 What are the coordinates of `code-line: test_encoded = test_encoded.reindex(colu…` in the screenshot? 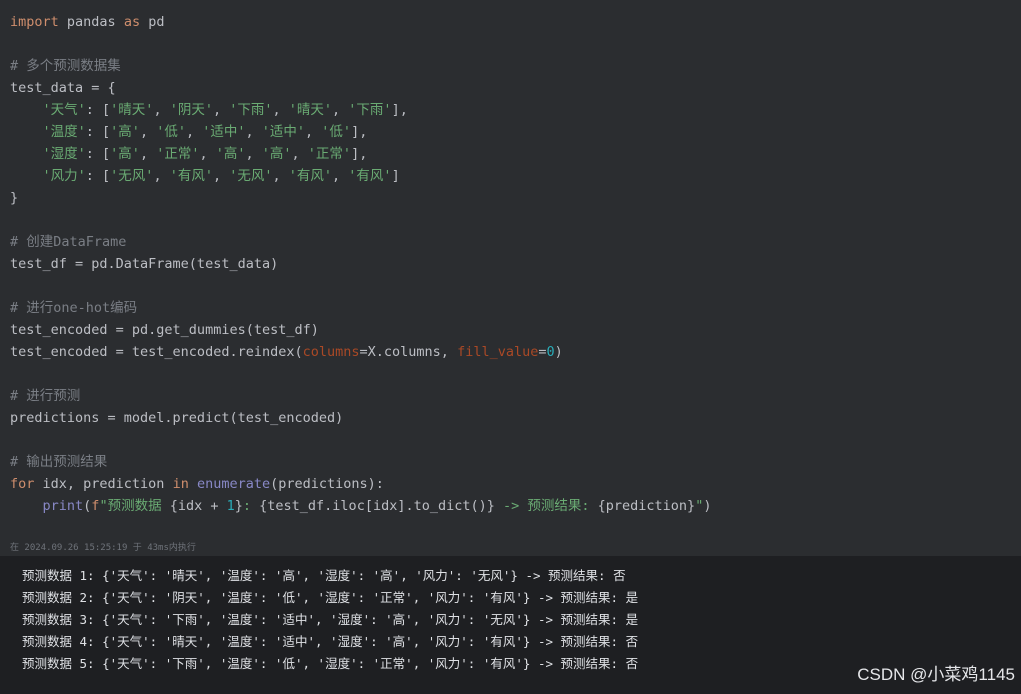 It's located at (286, 352).